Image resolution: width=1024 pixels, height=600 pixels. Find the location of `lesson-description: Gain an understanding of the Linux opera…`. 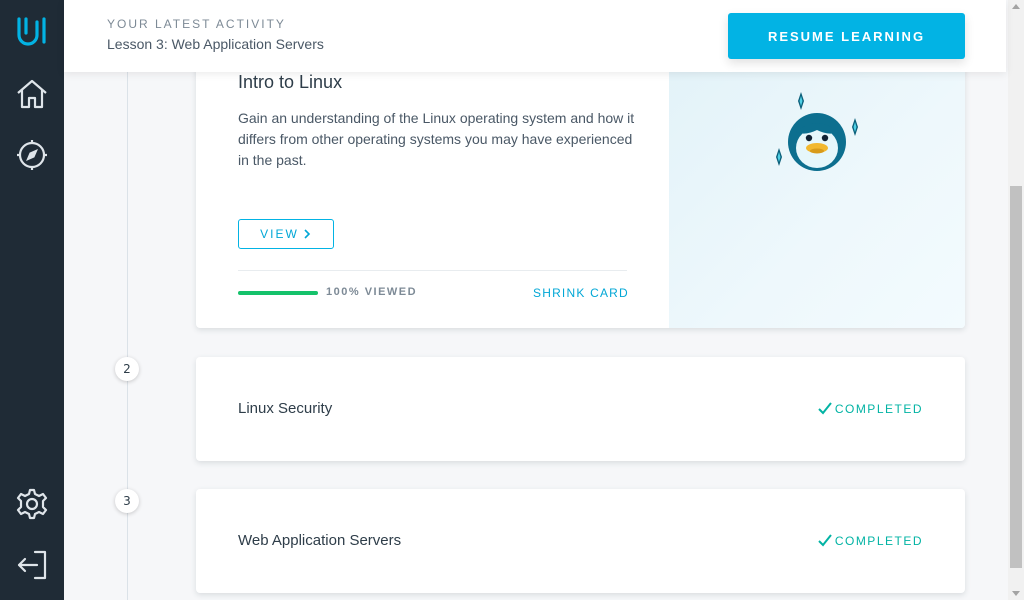

lesson-description: Gain an understanding of the Linux opera… is located at coordinates (436, 139).